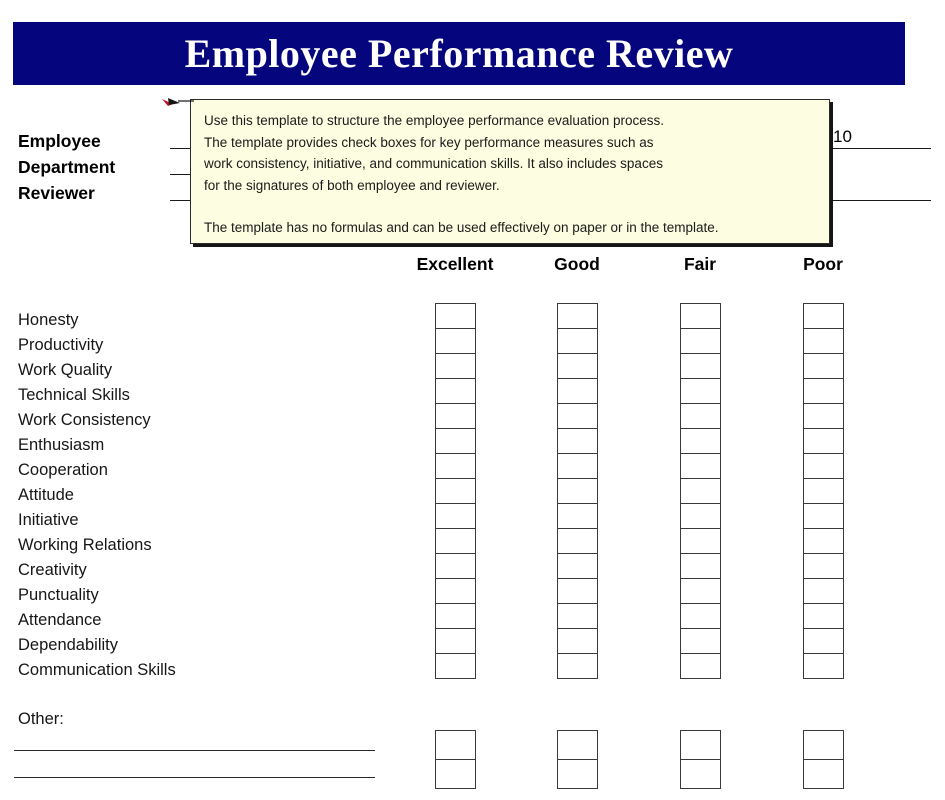 The image size is (945, 800). Describe the element at coordinates (48, 520) in the screenshot. I see `criteria-label-initiative: Initiative` at that location.